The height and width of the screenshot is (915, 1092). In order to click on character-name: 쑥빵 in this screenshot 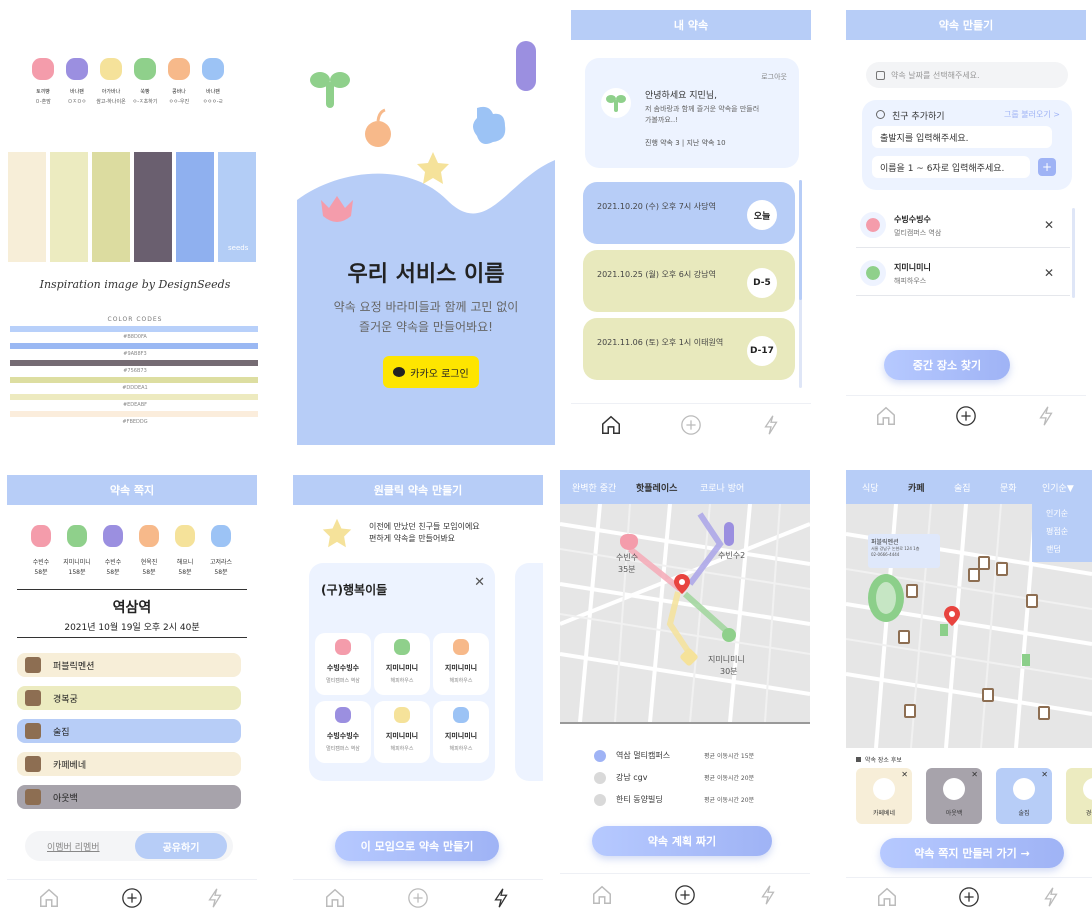, I will do `click(145, 92)`.